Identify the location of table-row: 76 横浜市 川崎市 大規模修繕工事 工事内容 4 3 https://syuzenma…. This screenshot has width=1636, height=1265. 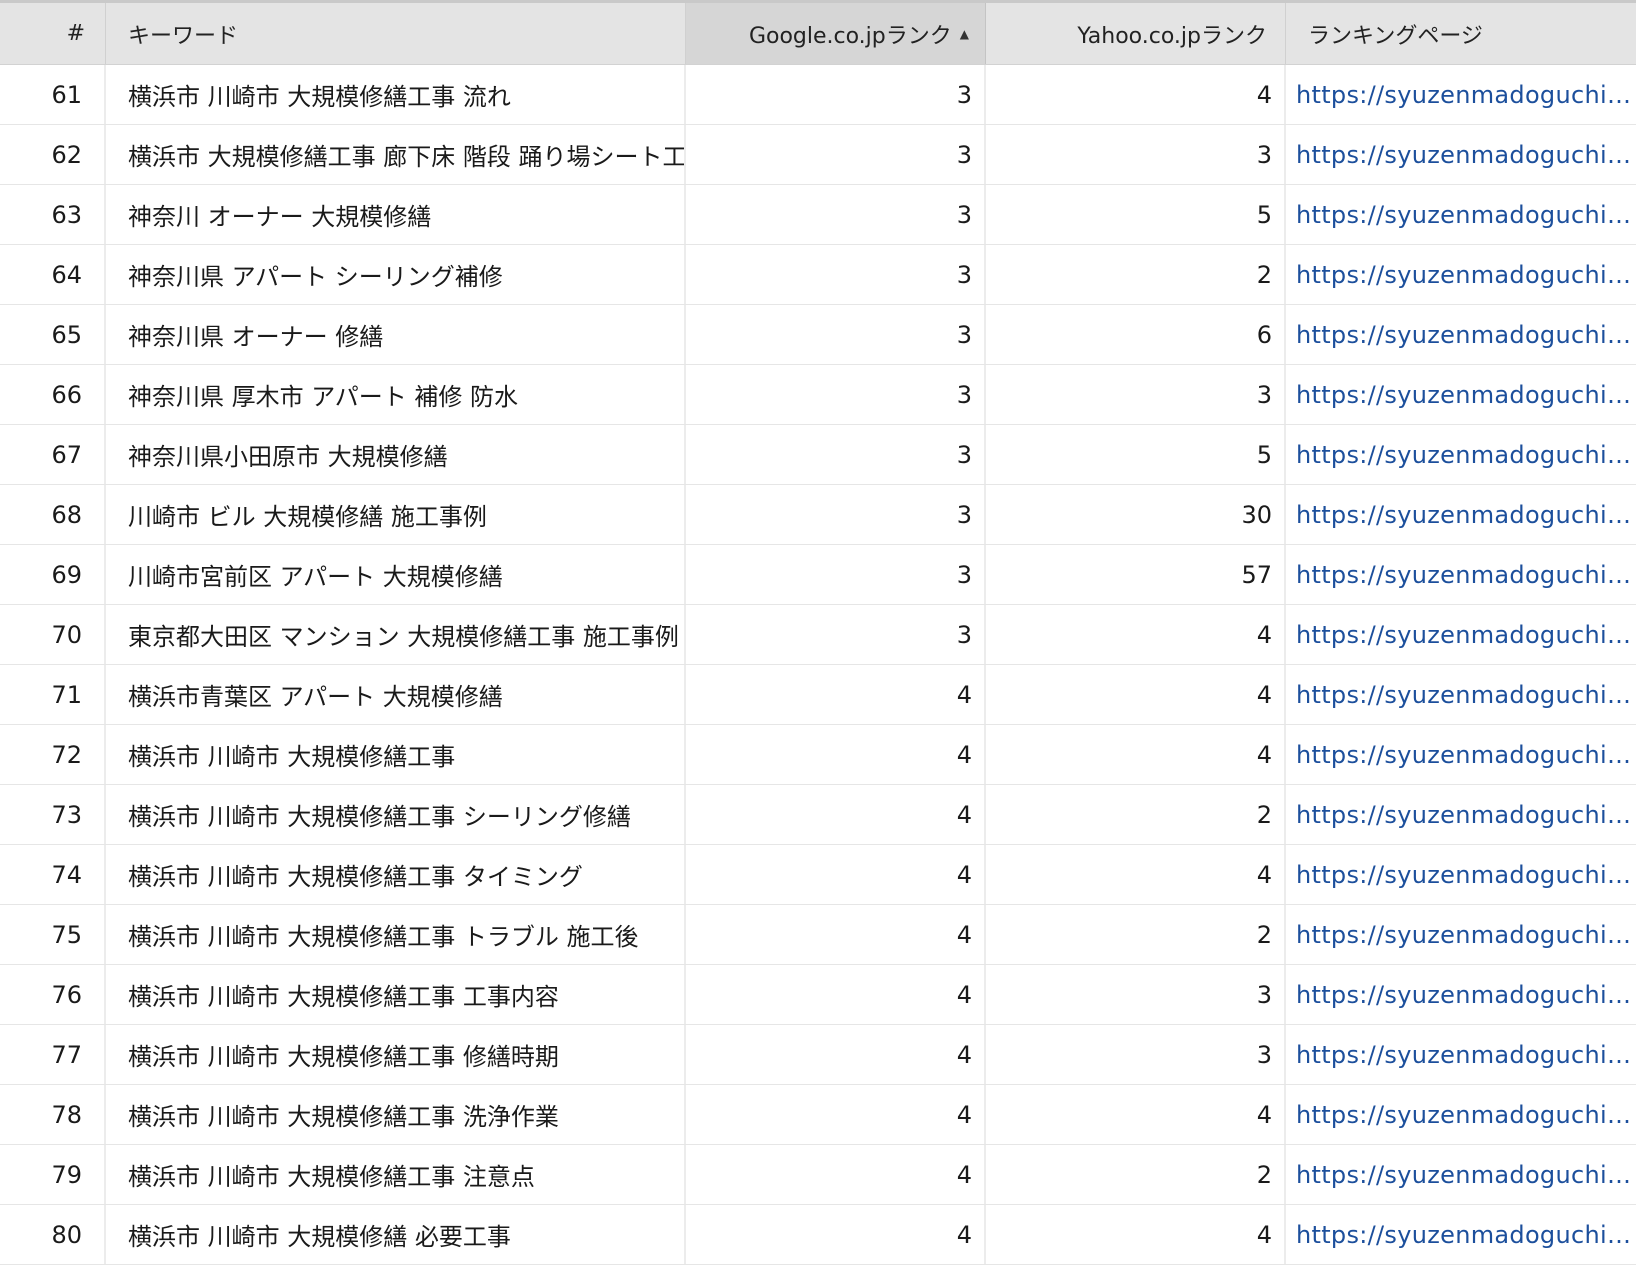
(818, 995).